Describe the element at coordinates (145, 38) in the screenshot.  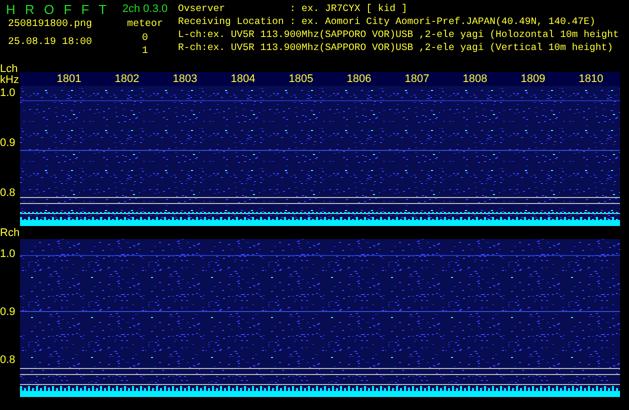
I see `meteor-count: 0` at that location.